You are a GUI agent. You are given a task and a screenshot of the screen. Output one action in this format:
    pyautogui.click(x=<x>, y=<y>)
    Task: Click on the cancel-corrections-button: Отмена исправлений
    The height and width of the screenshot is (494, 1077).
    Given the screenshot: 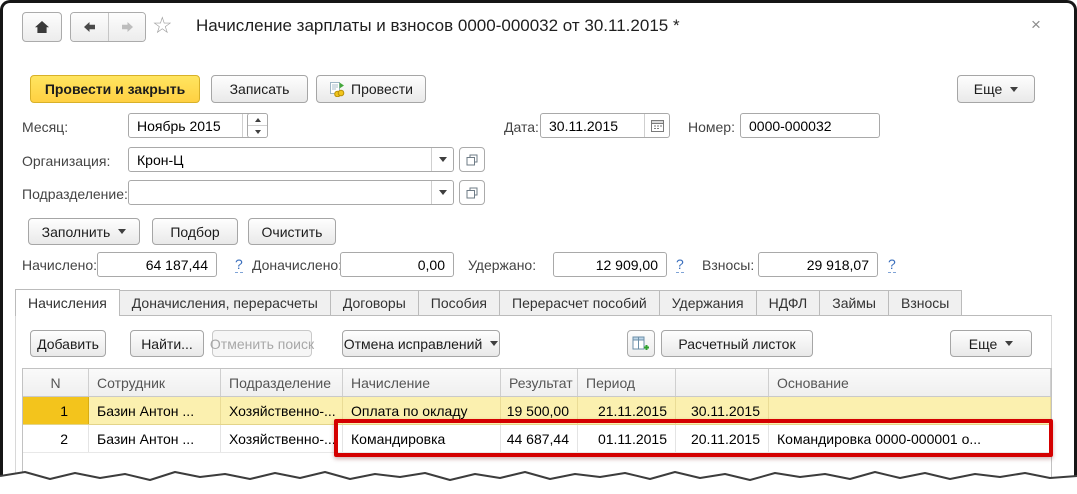 What is the action you would take?
    pyautogui.click(x=421, y=343)
    